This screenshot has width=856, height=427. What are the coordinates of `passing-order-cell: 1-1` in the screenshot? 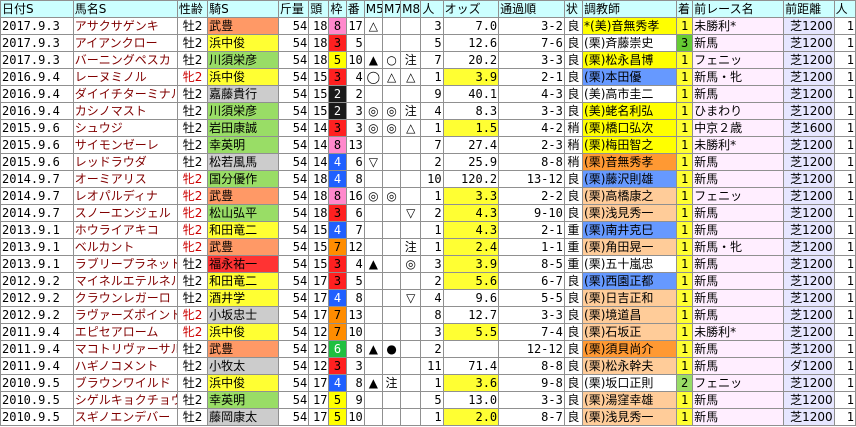 It's located at (531, 247).